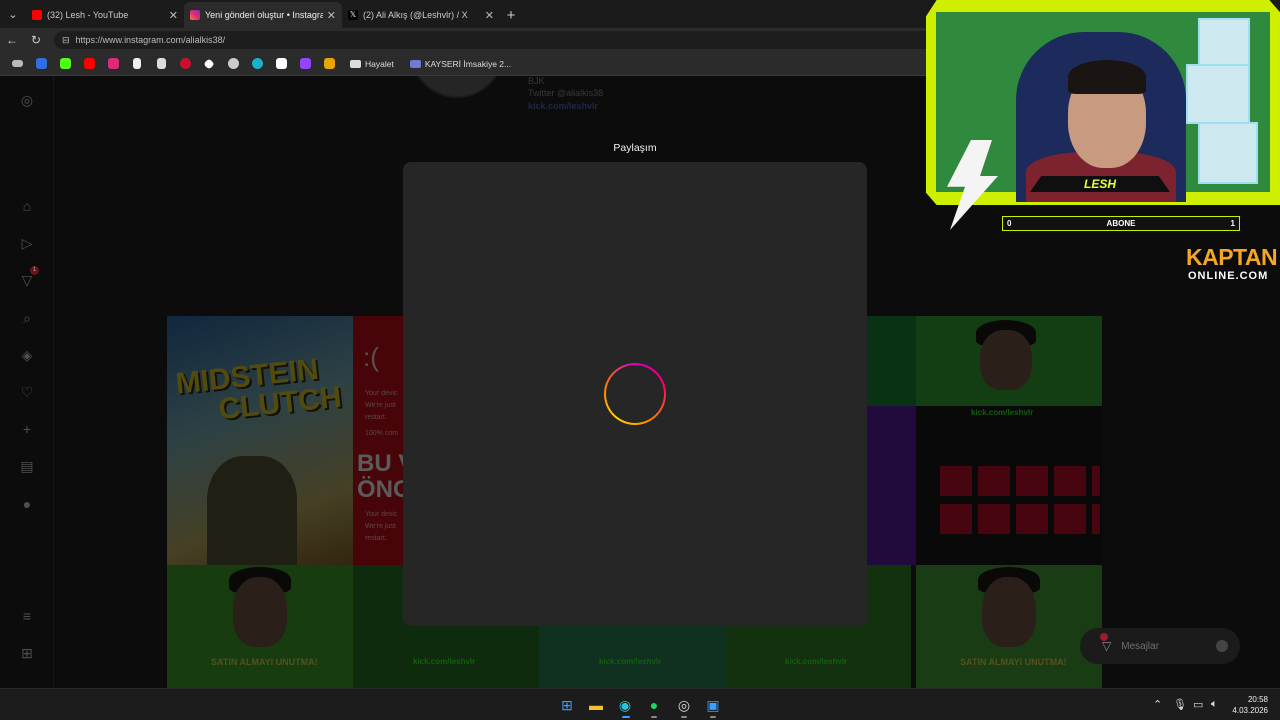 The width and height of the screenshot is (1280, 720). I want to click on bookmark-k-icon, so click(329, 64).